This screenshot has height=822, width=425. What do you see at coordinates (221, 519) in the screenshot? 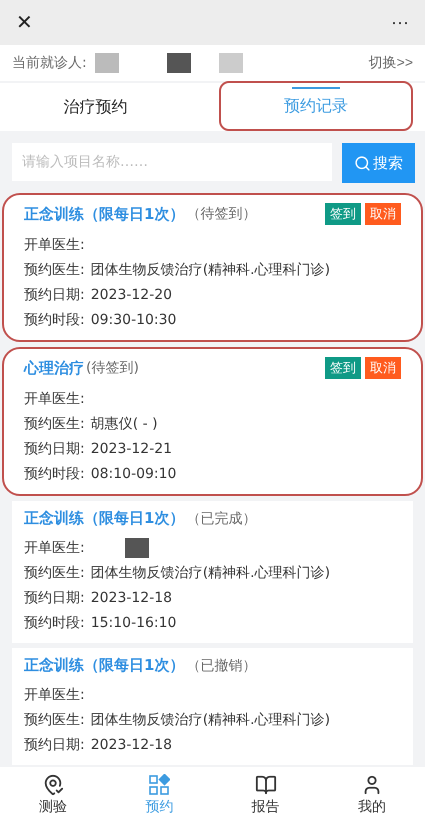
I see `record-status: （已完成）` at bounding box center [221, 519].